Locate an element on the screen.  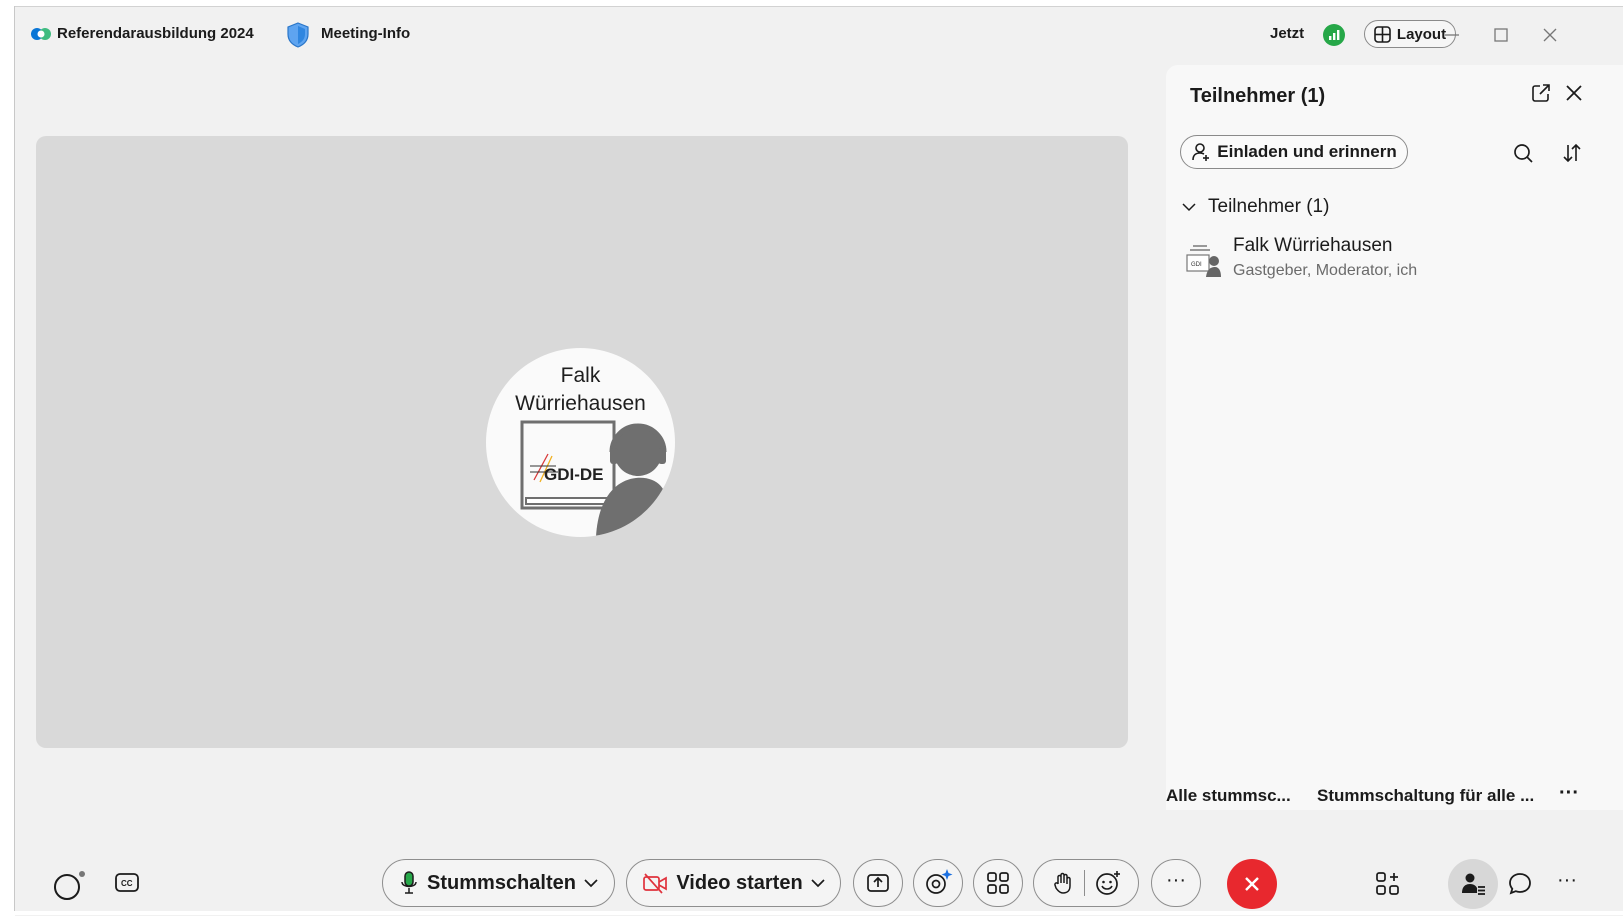
participant-avatar-tile: Falk Würriehausen GDI-DE is located at coordinates (580, 442).